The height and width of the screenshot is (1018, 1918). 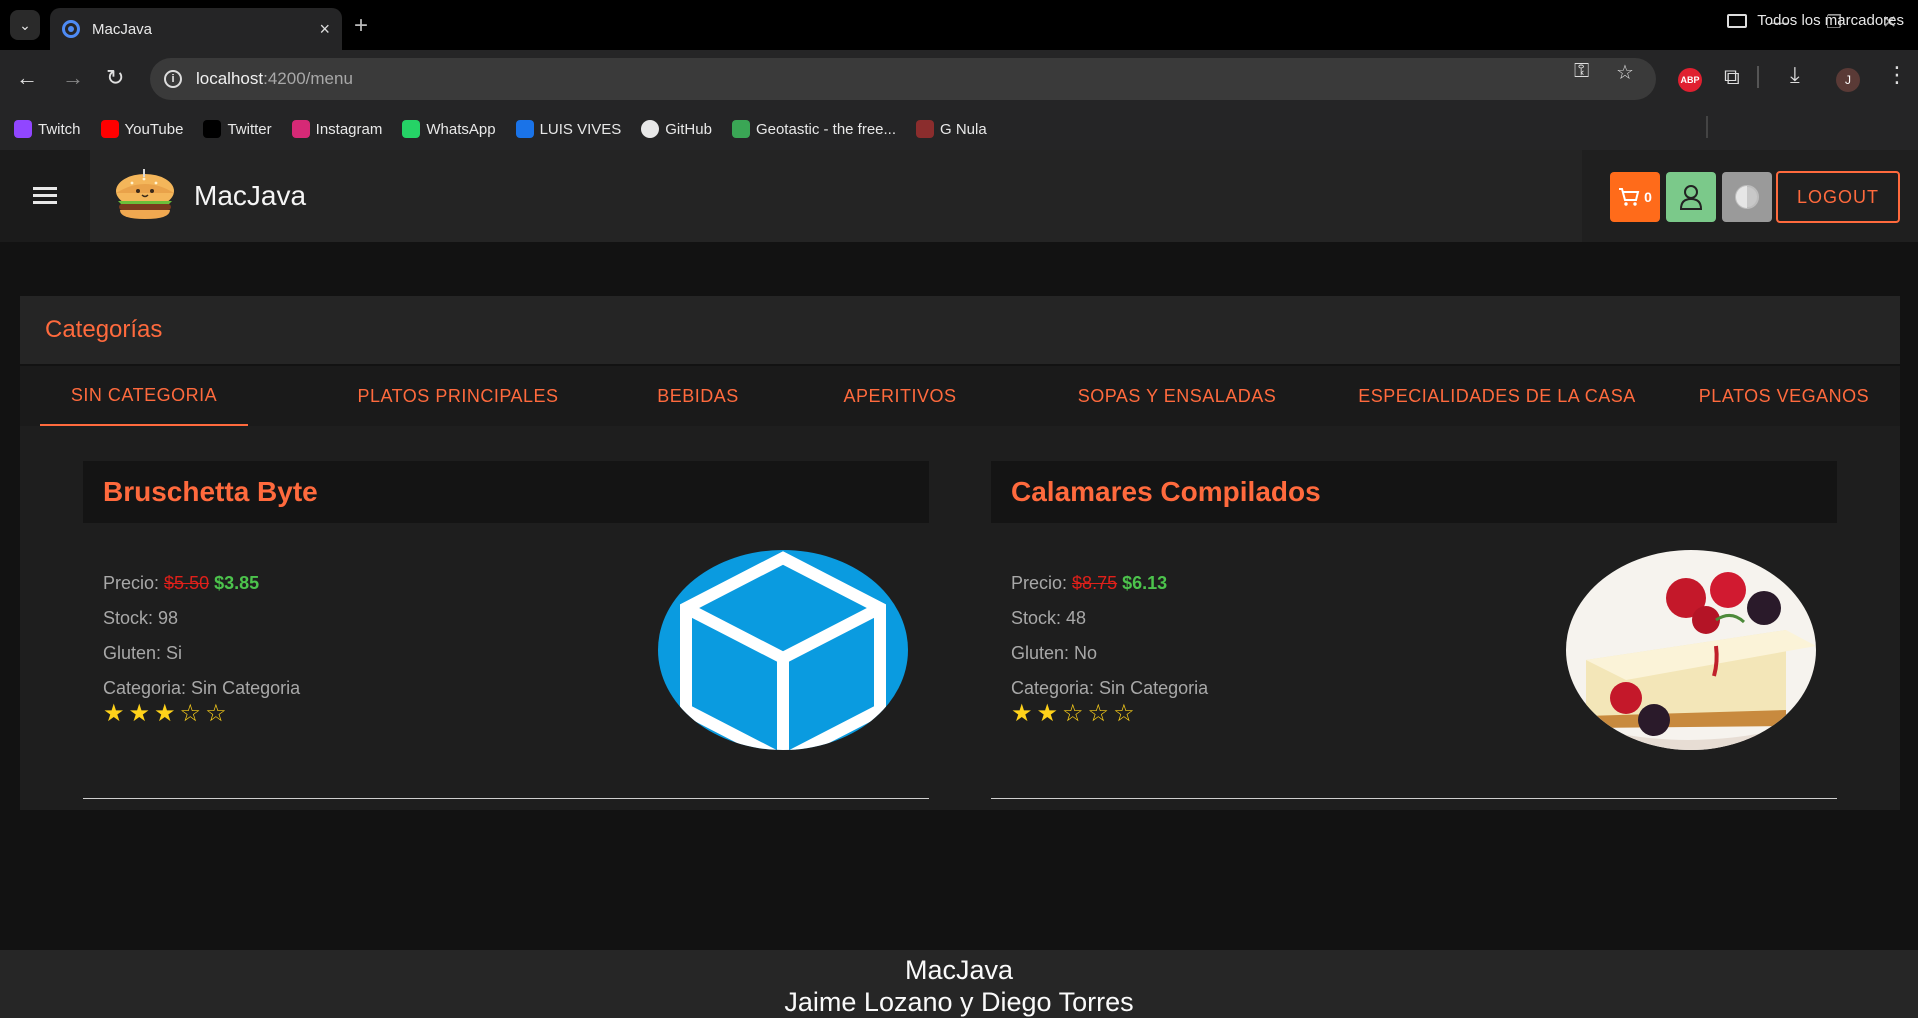 I want to click on kebab-menu-icon: ⋮, so click(x=1897, y=75).